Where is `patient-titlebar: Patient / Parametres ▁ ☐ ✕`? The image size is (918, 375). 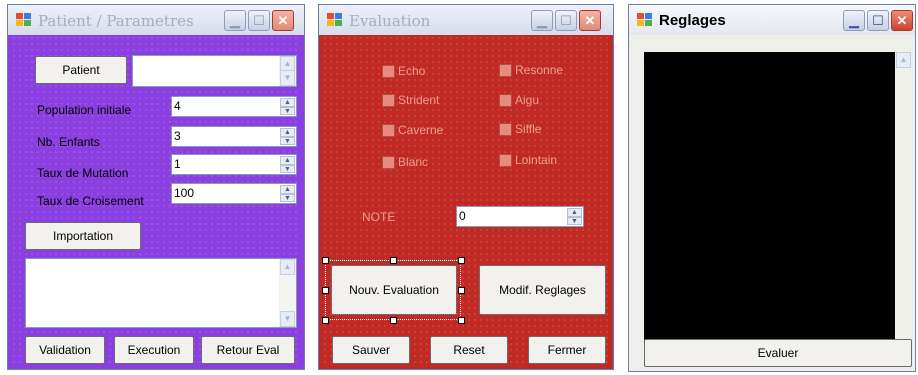
patient-titlebar: Patient / Parametres ▁ ☐ ✕ is located at coordinates (156, 20).